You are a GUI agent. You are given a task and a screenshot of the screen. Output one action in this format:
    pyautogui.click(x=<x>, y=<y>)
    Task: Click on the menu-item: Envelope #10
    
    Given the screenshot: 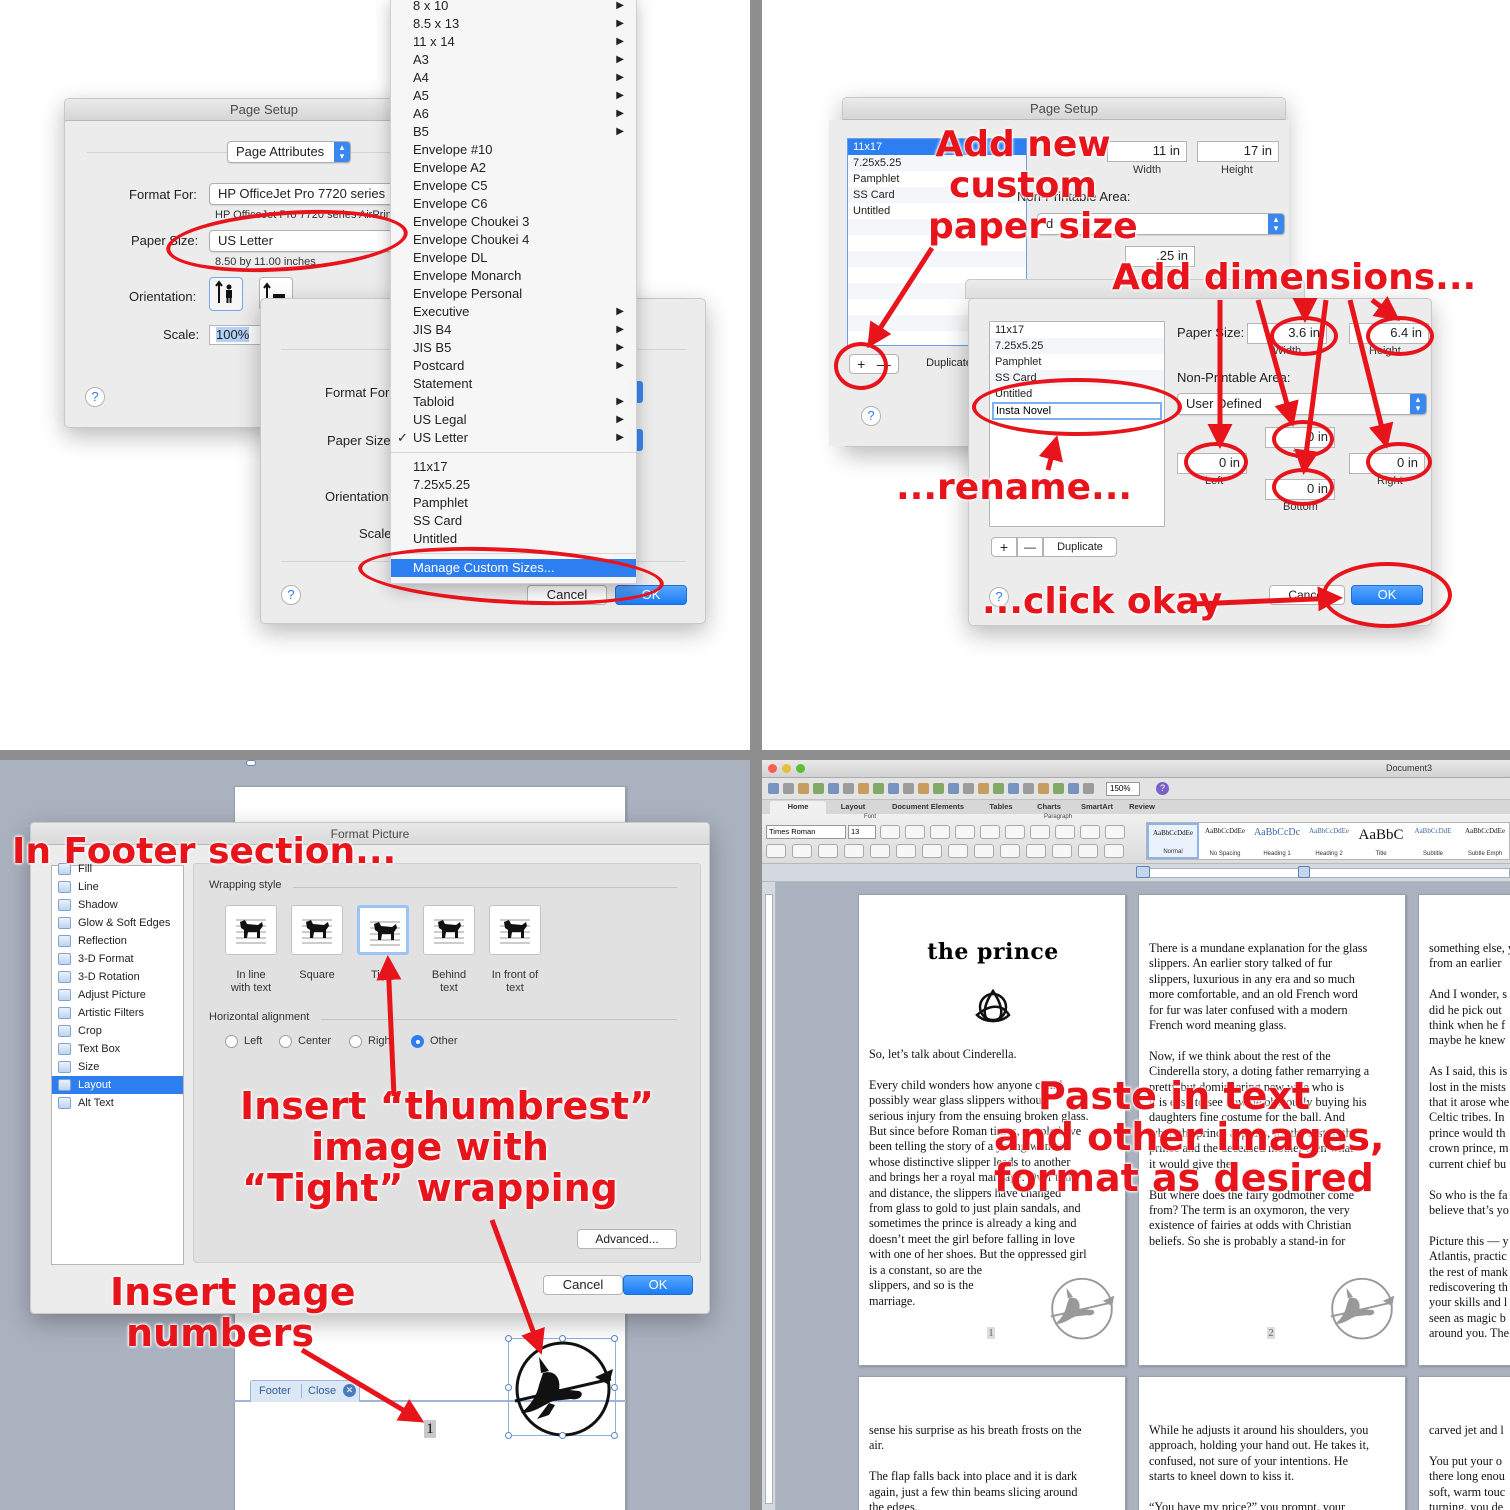 What is the action you would take?
    pyautogui.click(x=513, y=150)
    